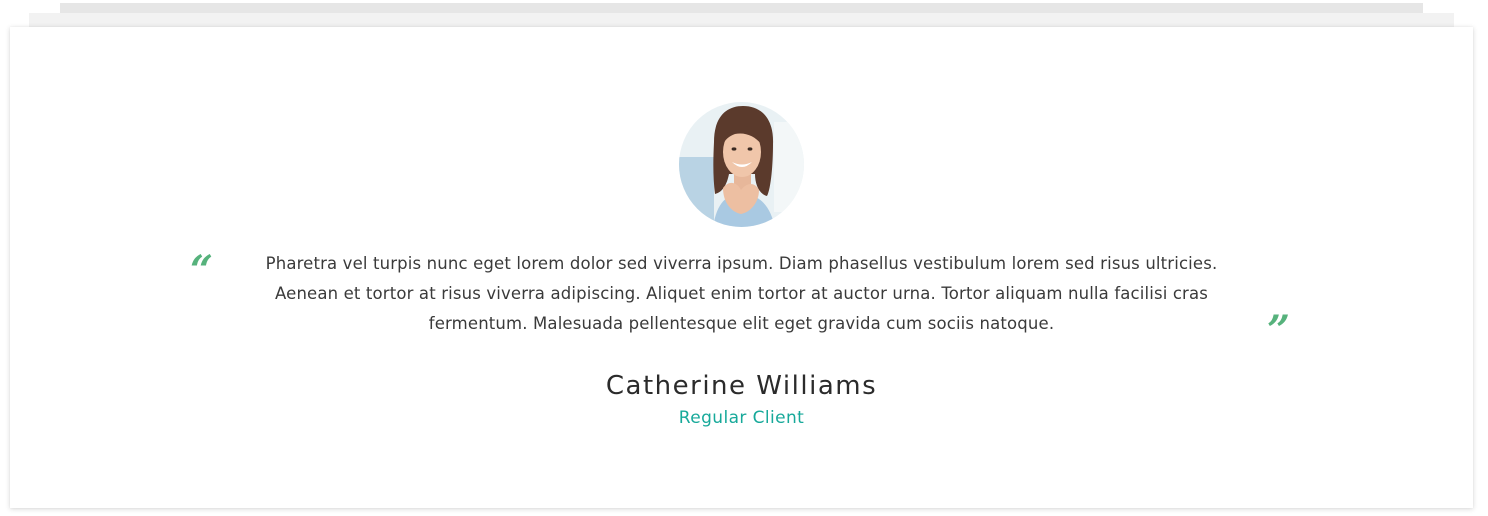  Describe the element at coordinates (202, 270) in the screenshot. I see `open-quote-icon: “` at that location.